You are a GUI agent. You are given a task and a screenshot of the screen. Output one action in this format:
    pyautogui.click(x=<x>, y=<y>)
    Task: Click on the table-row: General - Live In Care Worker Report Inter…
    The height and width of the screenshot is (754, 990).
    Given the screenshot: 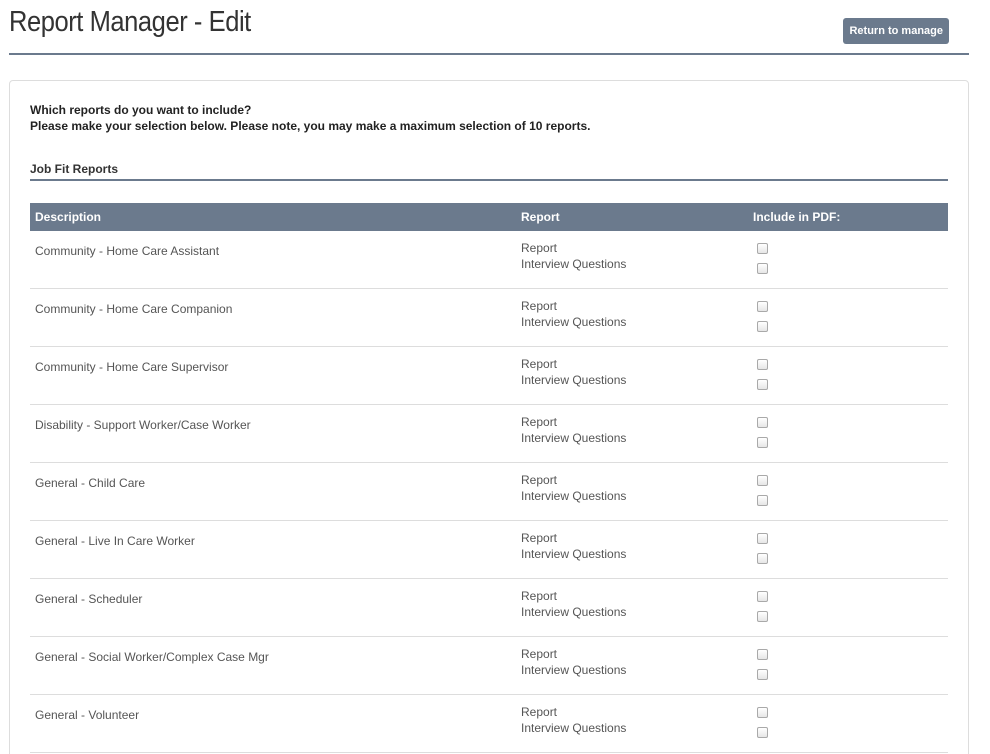 What is the action you would take?
    pyautogui.click(x=489, y=550)
    